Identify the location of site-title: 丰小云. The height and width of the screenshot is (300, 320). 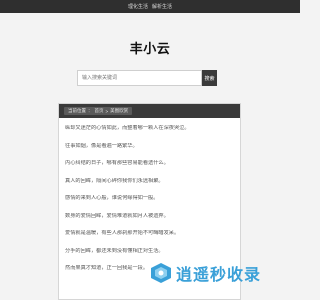
(150, 47).